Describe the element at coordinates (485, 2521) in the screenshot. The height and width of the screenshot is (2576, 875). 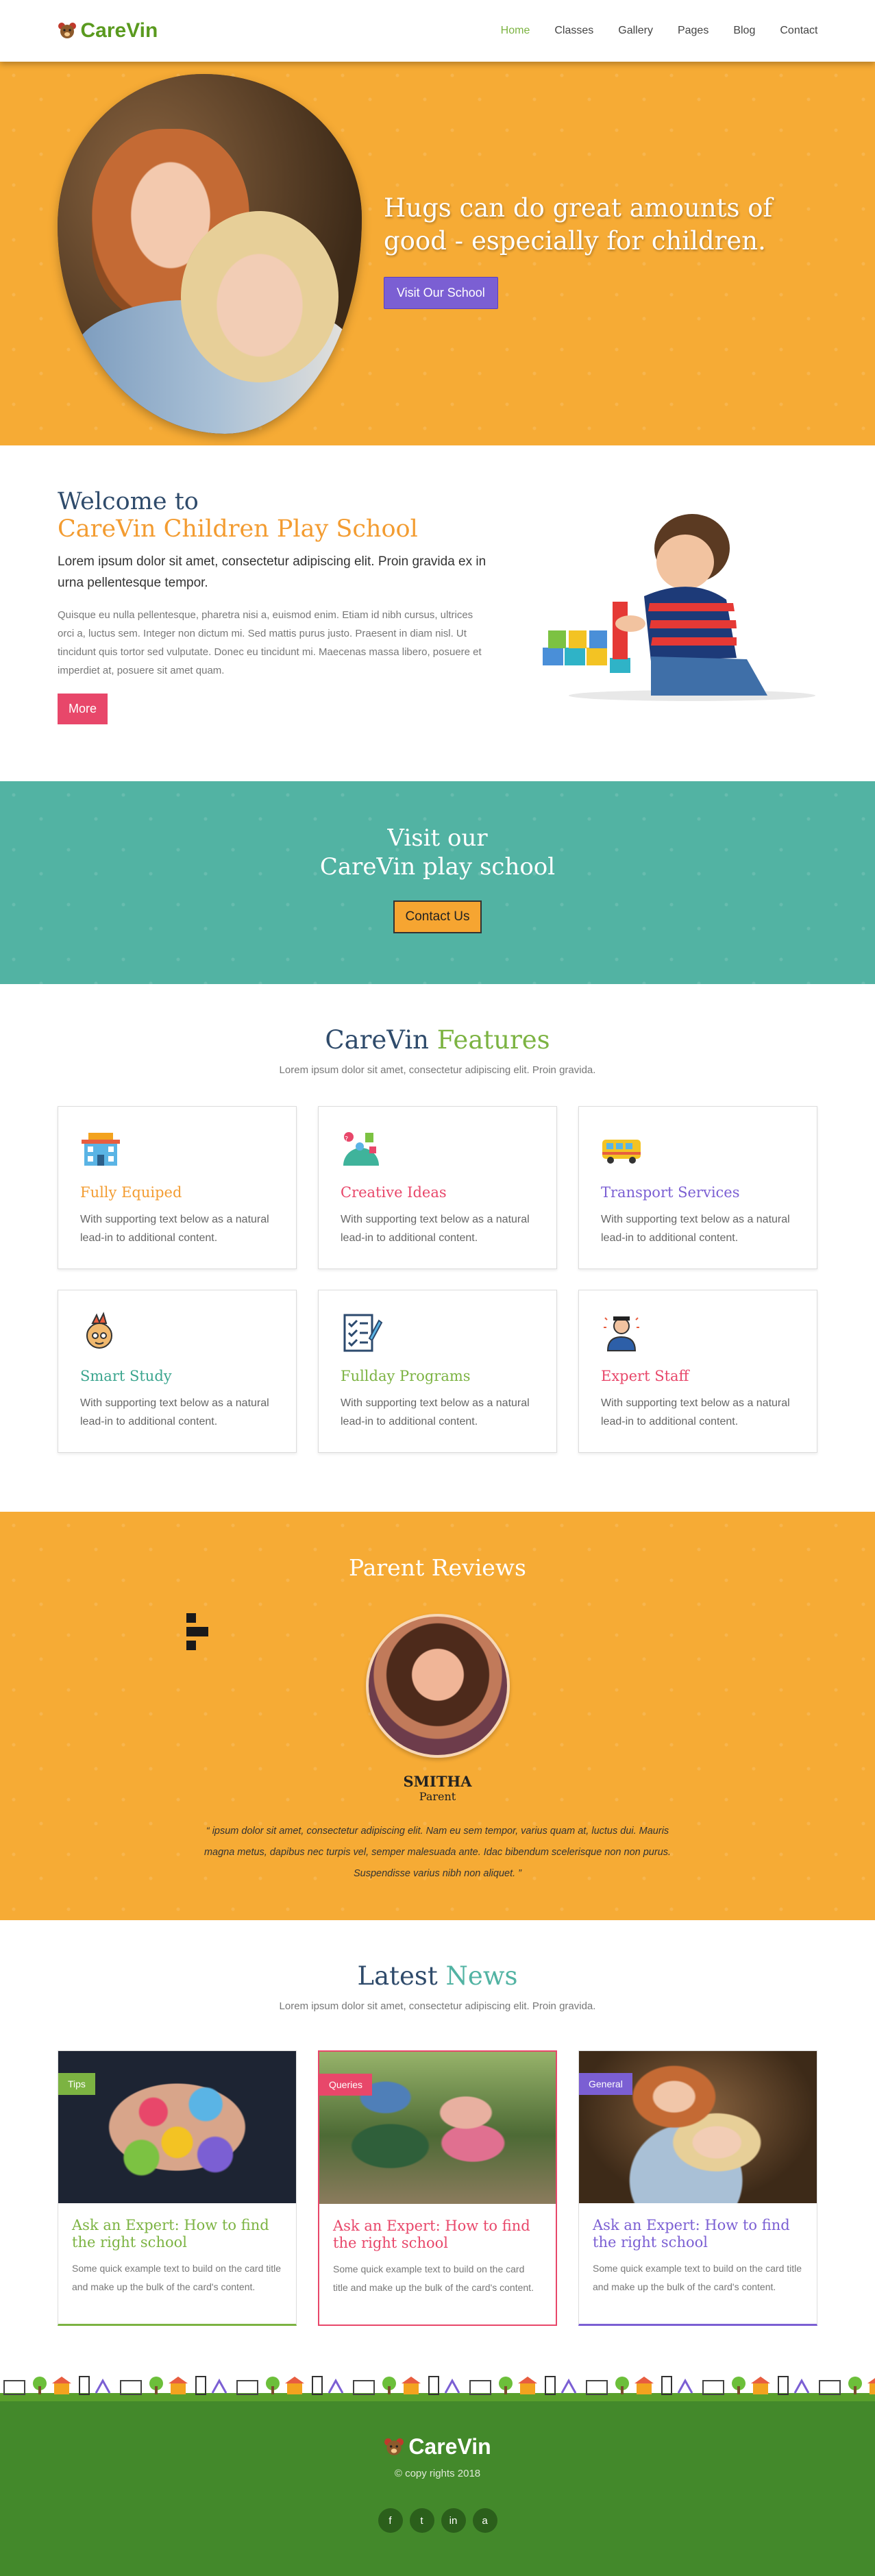
I see `android-icon: a` at that location.